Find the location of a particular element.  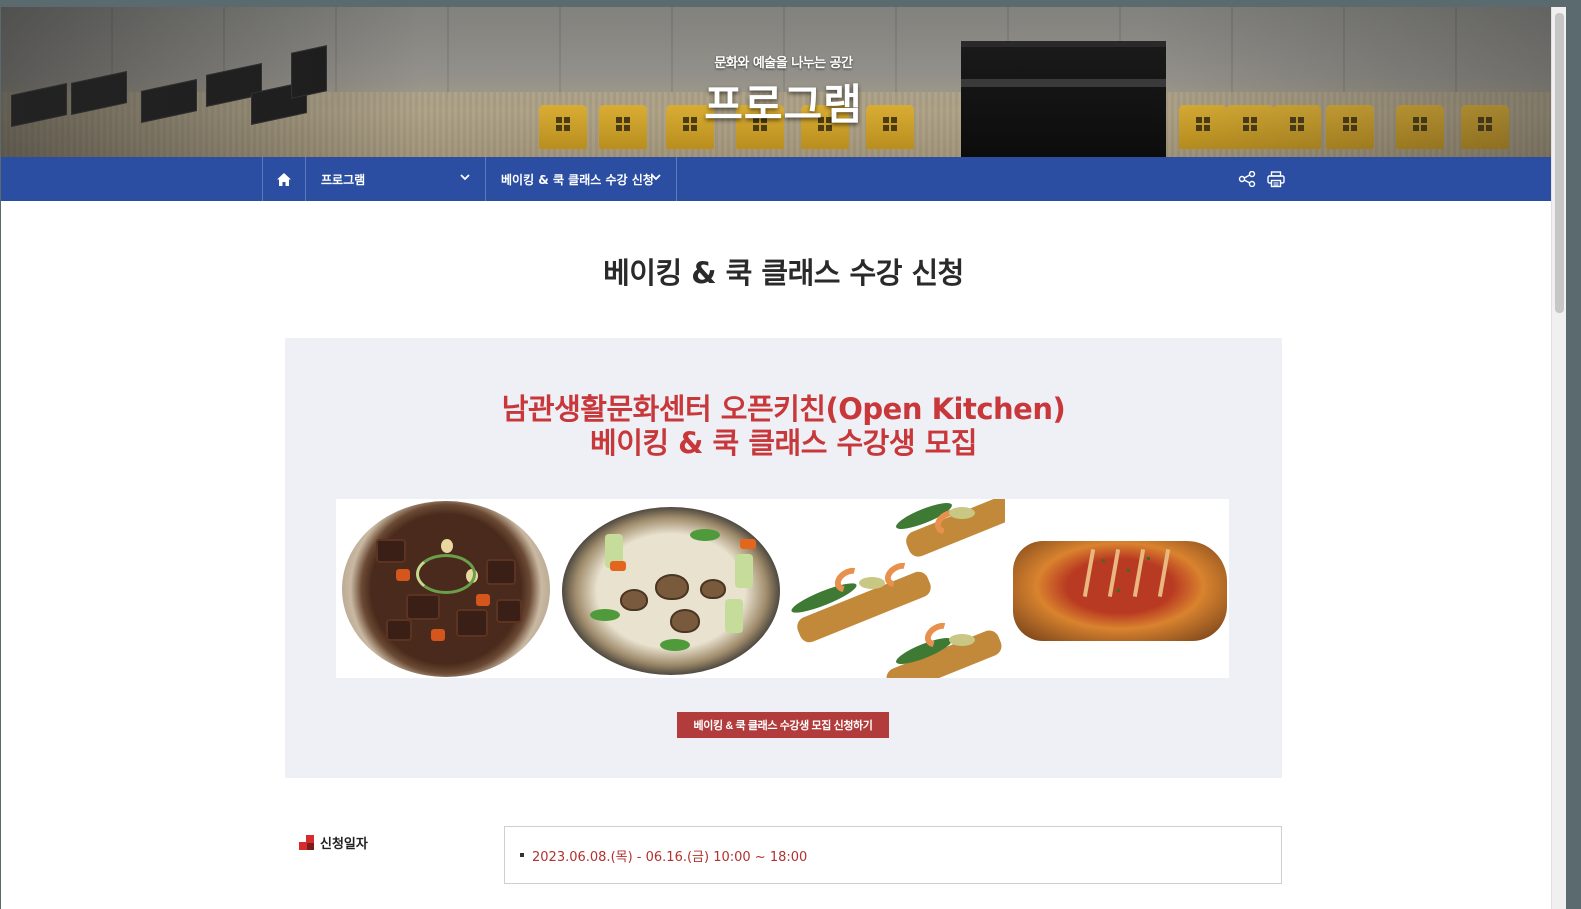

nav-dropdown-class-apply: 베이킹 & 쿡 클래스 수강 신청 is located at coordinates (581, 179).